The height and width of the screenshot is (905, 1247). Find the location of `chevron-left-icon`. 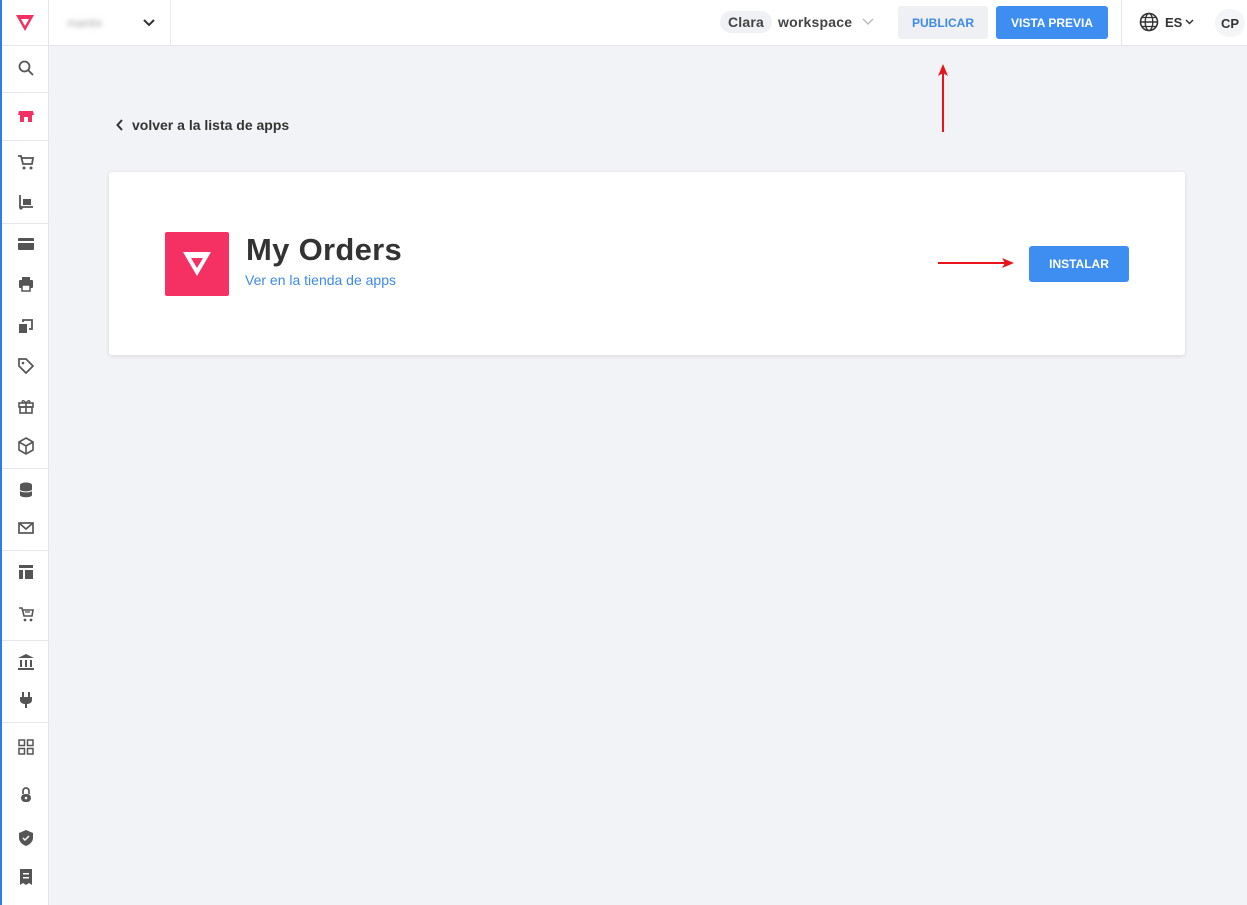

chevron-left-icon is located at coordinates (119, 125).